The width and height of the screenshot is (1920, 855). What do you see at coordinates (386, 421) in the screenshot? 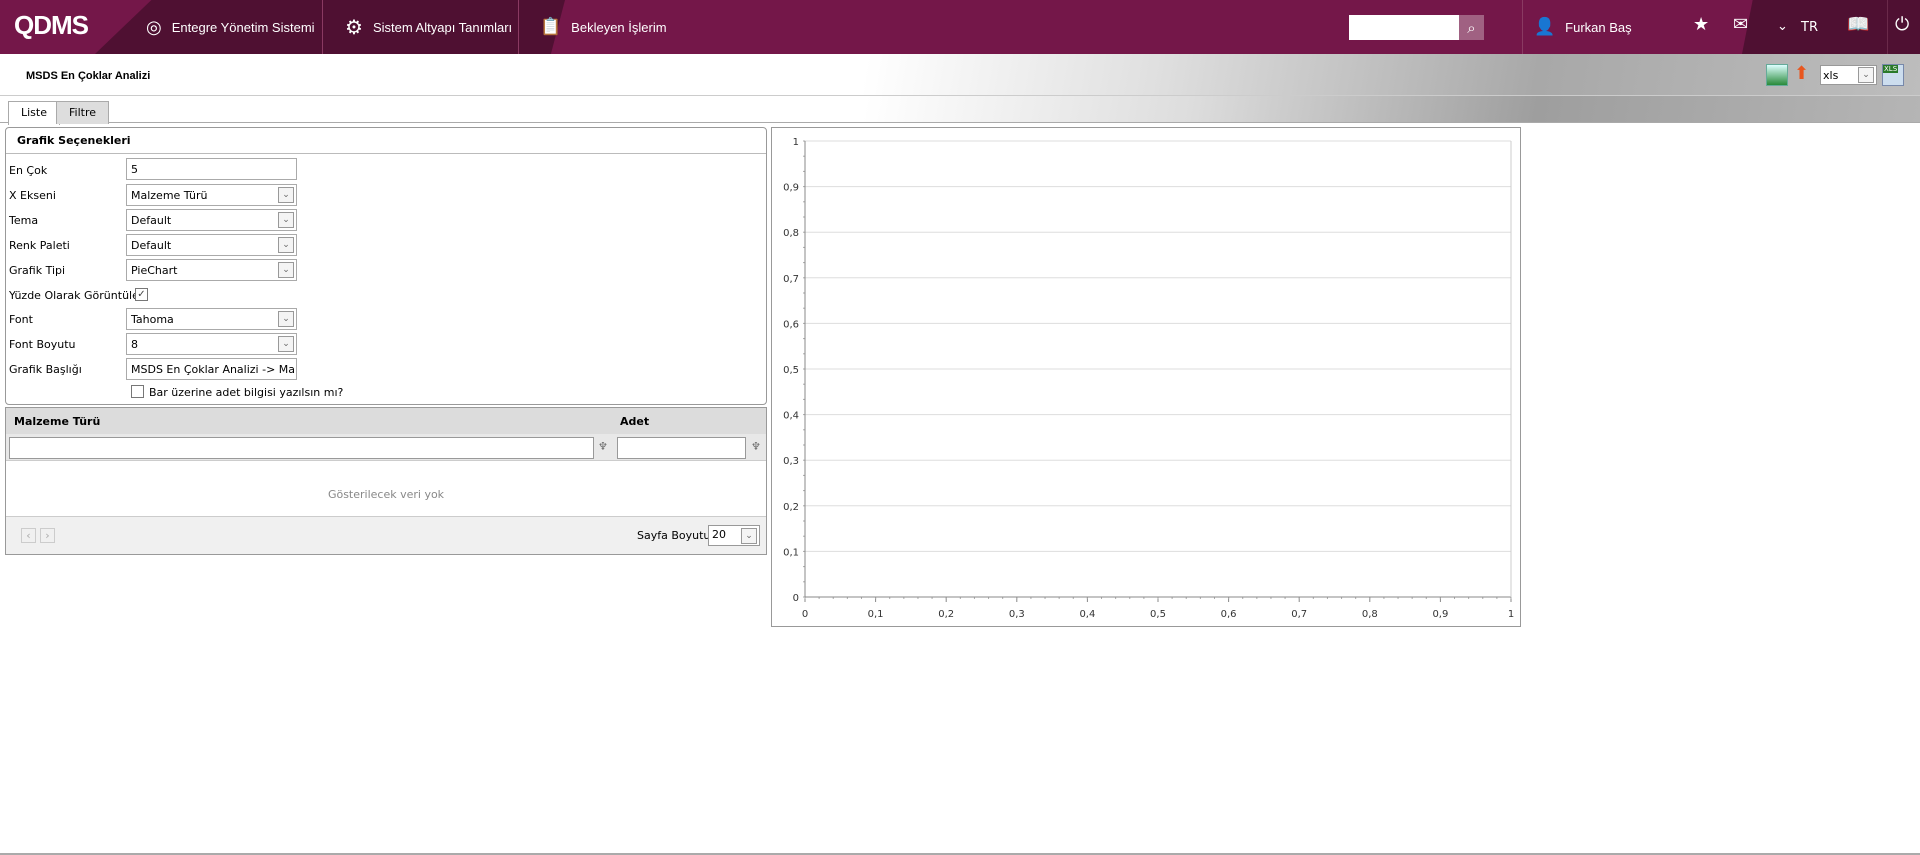
I see `grid-header: Malzeme Türü Adet` at bounding box center [386, 421].